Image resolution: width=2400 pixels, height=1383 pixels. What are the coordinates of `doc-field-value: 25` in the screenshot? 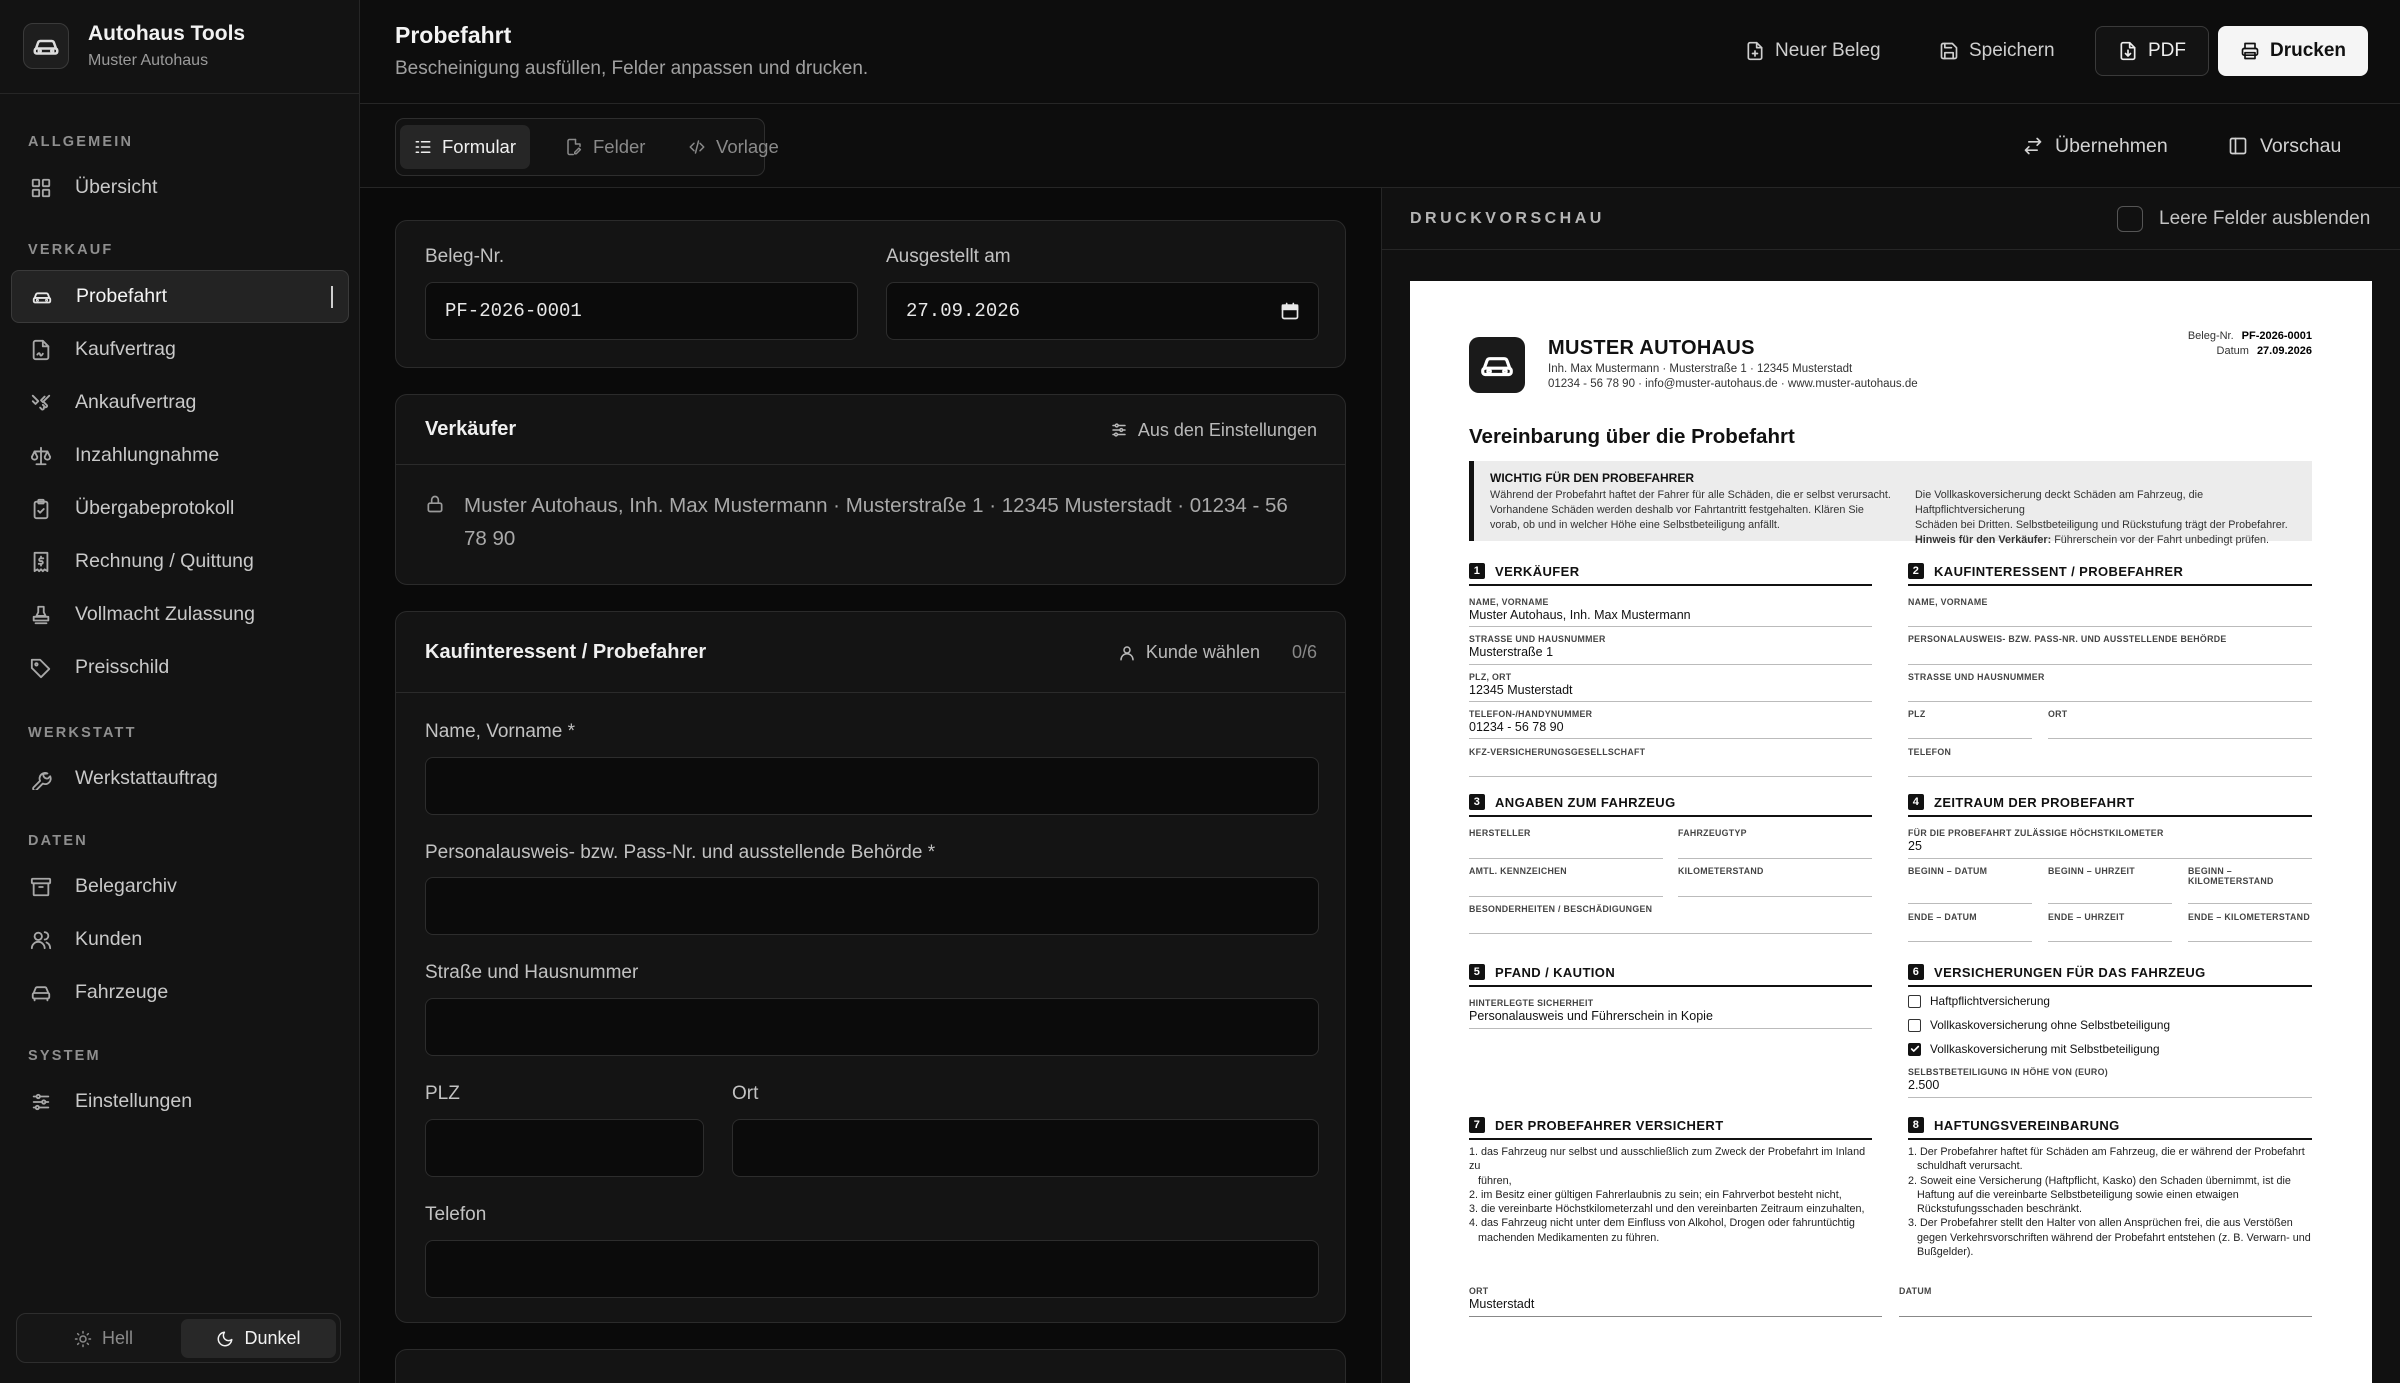 It's located at (1915, 846).